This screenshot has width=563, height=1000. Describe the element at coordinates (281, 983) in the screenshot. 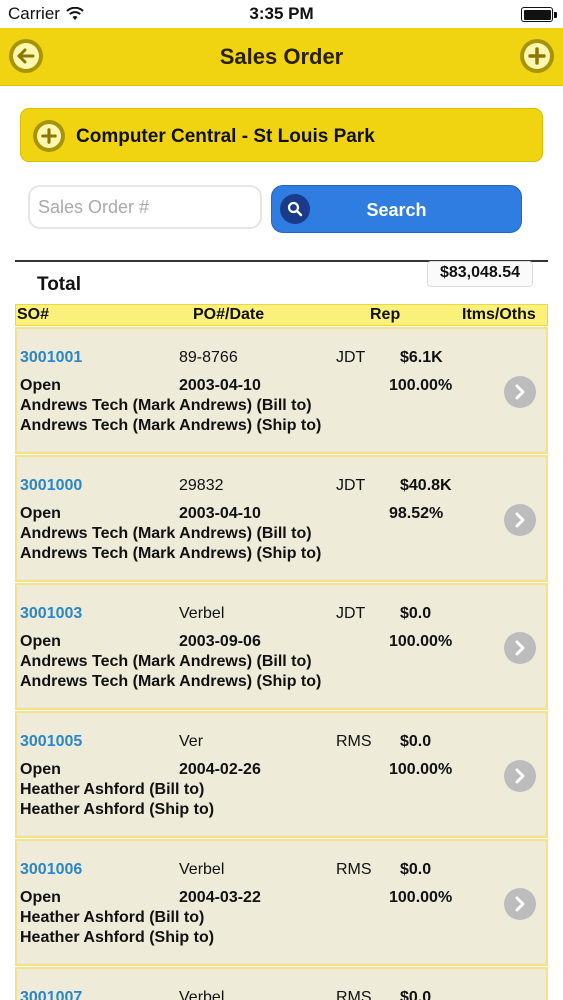

I see `table-row: 3001007 Verbel RMS $0.0` at that location.